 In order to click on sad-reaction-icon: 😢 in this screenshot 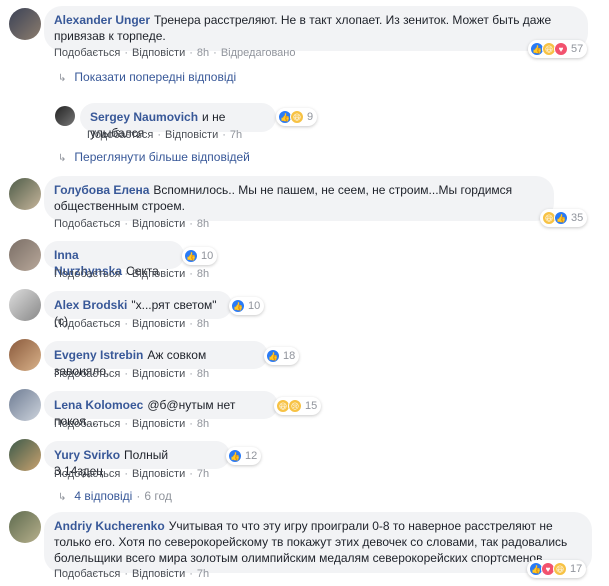, I will do `click(295, 406)`.